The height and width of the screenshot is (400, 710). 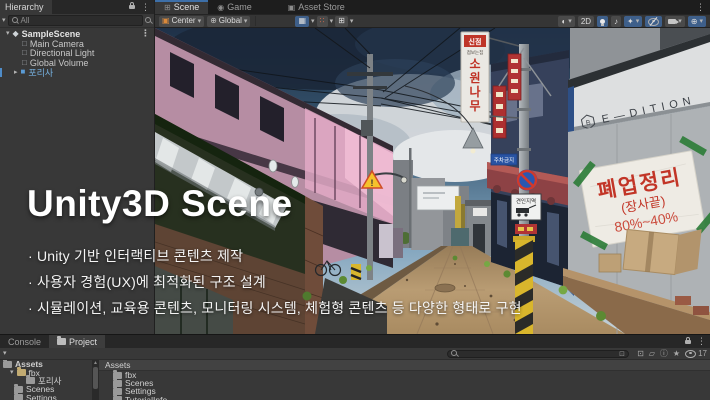 What do you see at coordinates (41, 72) in the screenshot?
I see `tree-item-label: 포리사` at bounding box center [41, 72].